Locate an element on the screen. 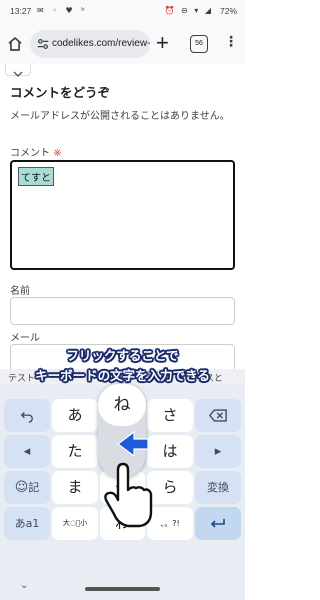 This screenshot has width=320, height=600. convert-key: 変換 is located at coordinates (218, 487).